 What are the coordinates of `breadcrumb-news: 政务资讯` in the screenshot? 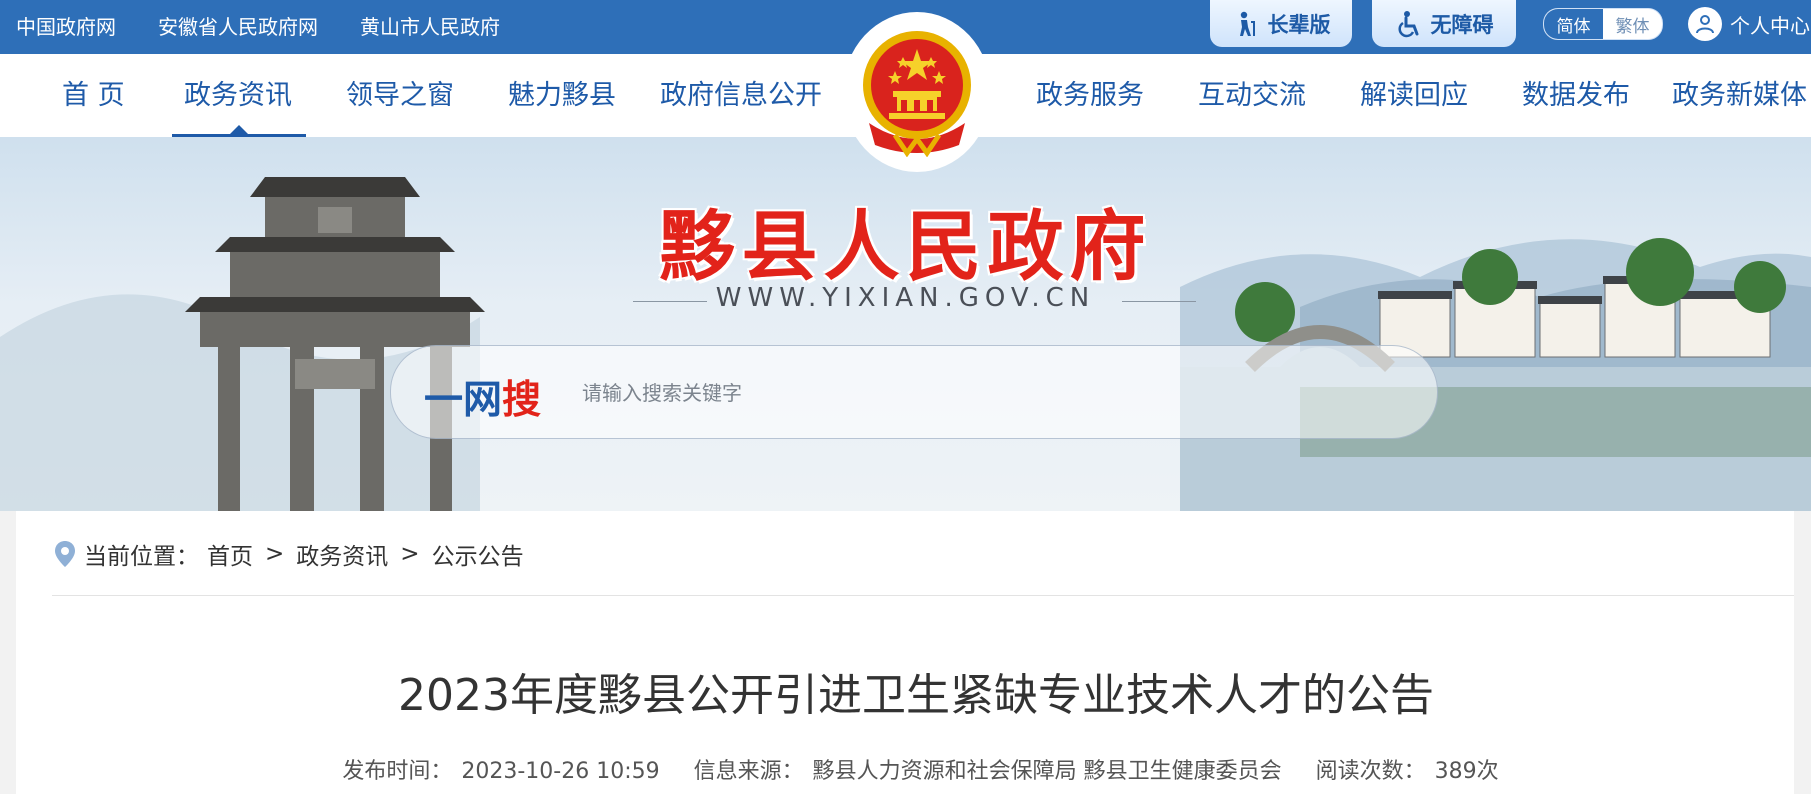 It's located at (342, 554).